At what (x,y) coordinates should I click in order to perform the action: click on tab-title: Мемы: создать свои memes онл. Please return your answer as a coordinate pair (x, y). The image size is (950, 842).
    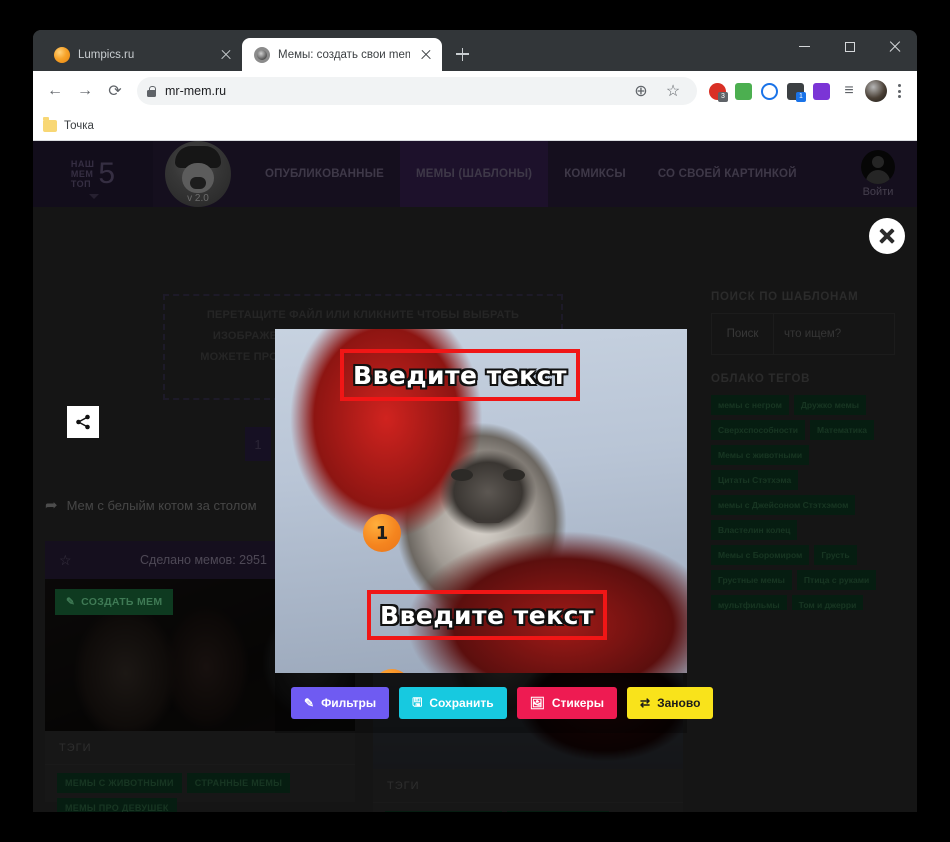
    Looking at the image, I should click on (344, 54).